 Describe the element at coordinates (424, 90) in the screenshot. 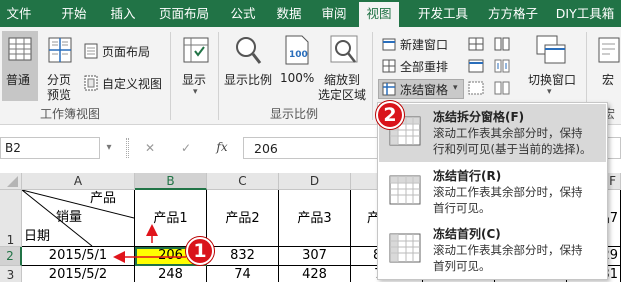

I see `freeze-panes-label: 冻结窗格` at that location.